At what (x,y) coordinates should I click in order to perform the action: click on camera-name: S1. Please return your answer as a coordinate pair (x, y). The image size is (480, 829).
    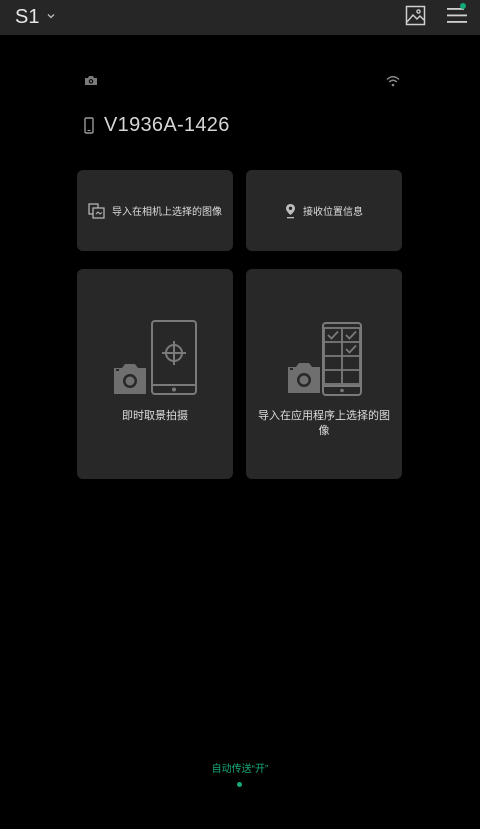
    Looking at the image, I should click on (27, 16).